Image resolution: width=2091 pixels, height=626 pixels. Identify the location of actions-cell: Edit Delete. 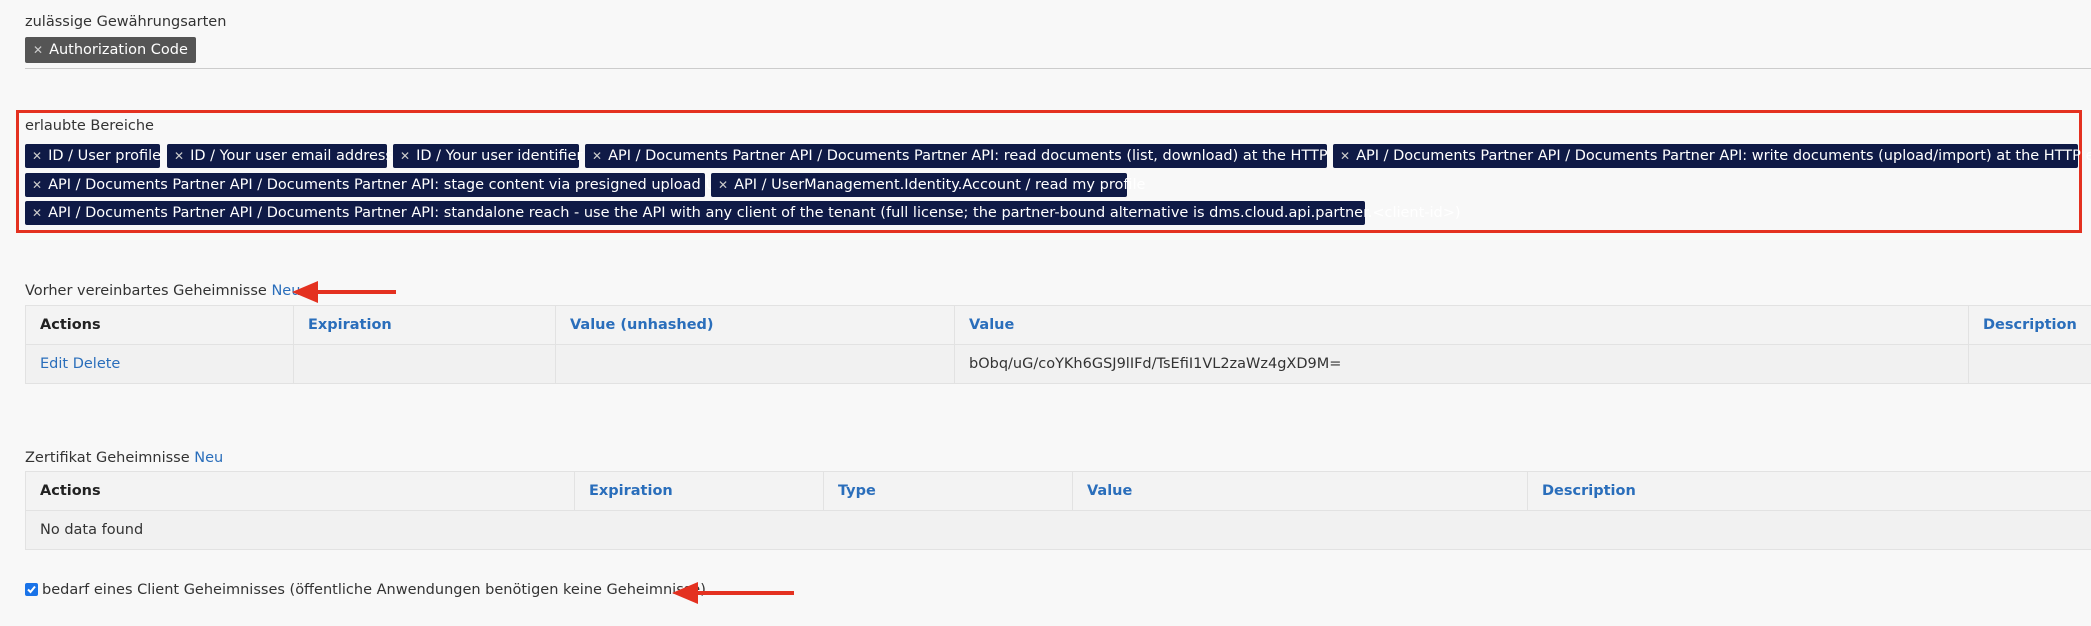
(159, 364).